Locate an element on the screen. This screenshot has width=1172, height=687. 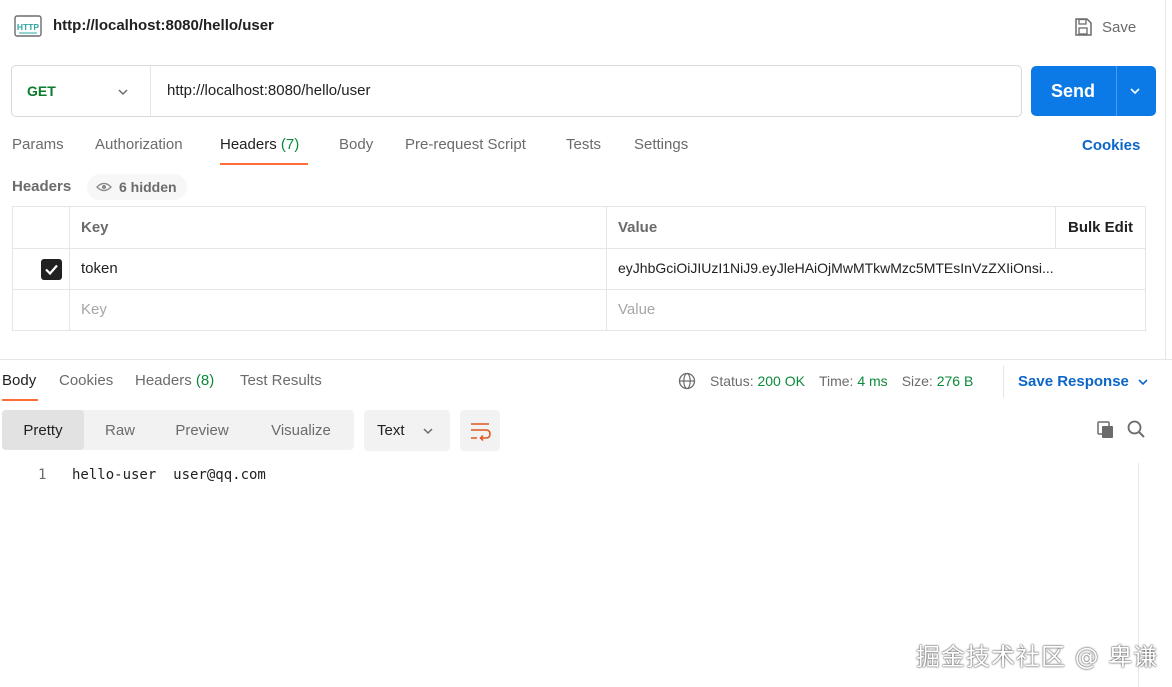
headers-section-title: Headers is located at coordinates (42, 186).